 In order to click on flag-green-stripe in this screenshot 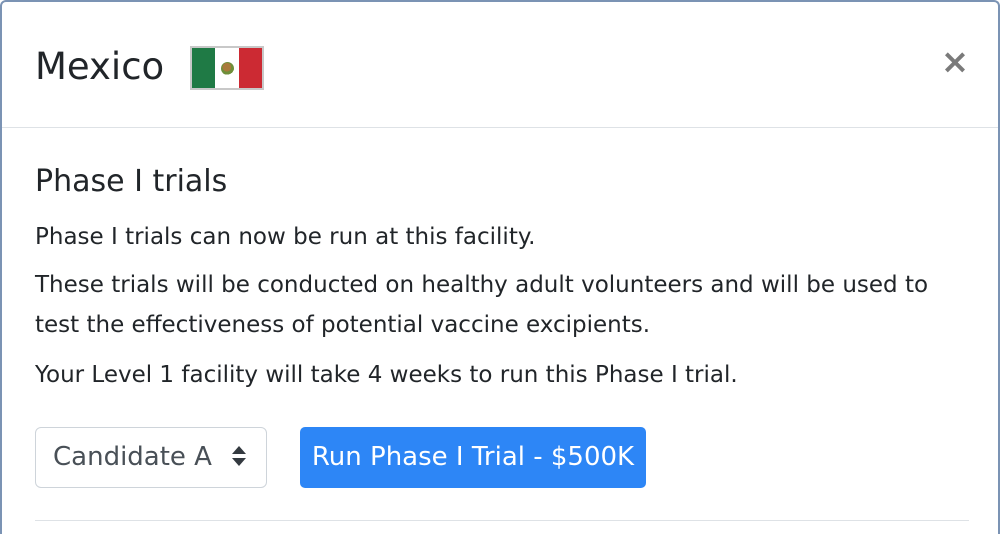, I will do `click(204, 68)`.